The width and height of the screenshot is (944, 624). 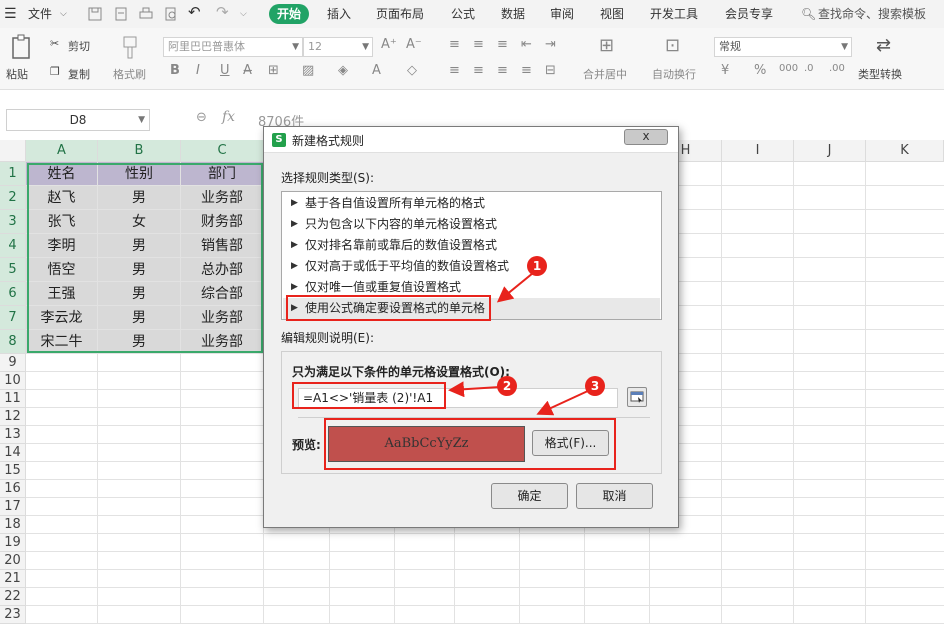 What do you see at coordinates (905, 151) in the screenshot?
I see `column-header-k: K` at bounding box center [905, 151].